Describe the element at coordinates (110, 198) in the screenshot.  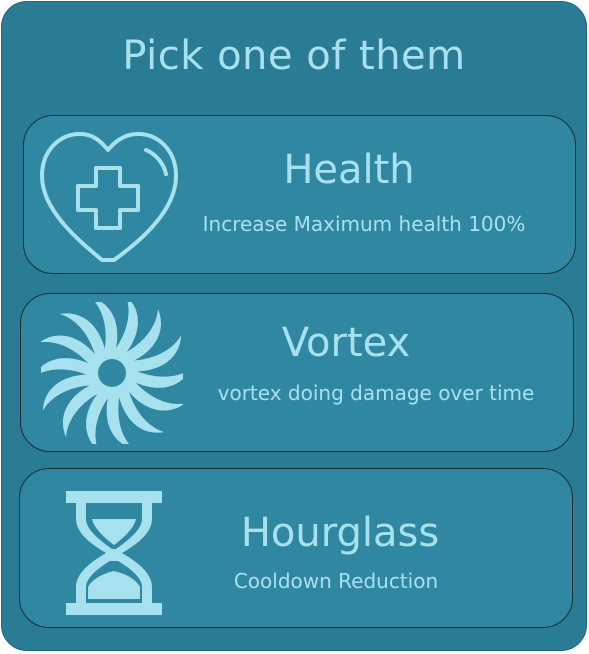
I see `heart-plus-icon` at that location.